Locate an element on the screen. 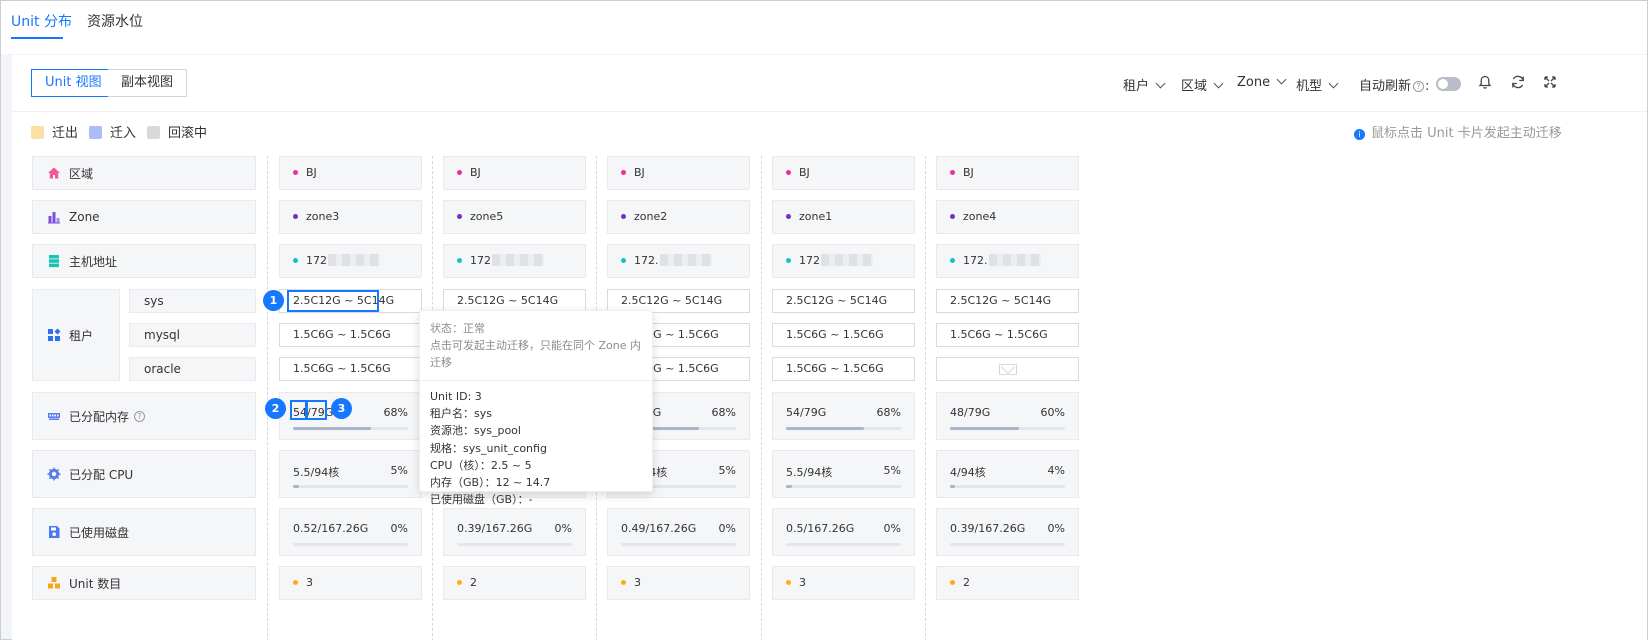 The width and height of the screenshot is (1648, 640). host-cell: 172. is located at coordinates (678, 261).